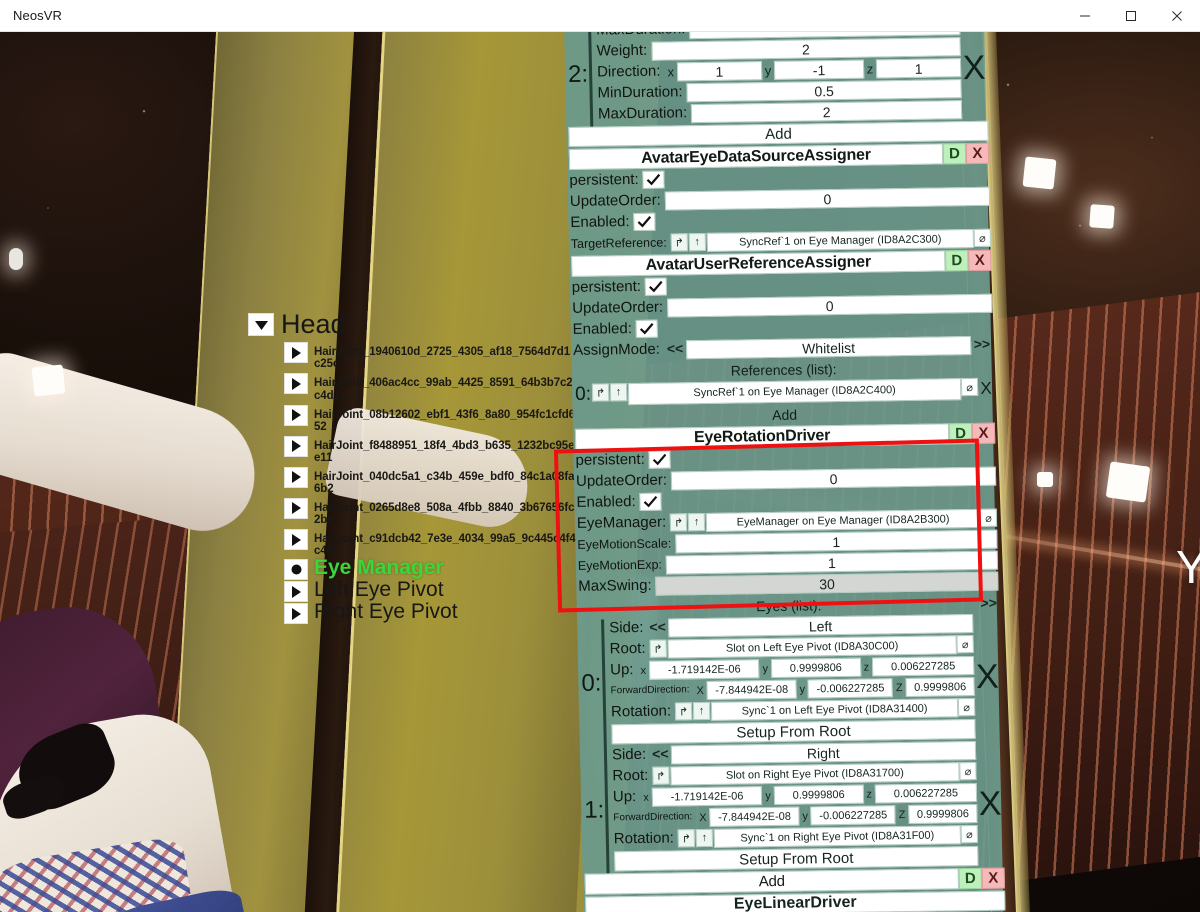  I want to click on eyes-list-next-button: >>, so click(988, 602).